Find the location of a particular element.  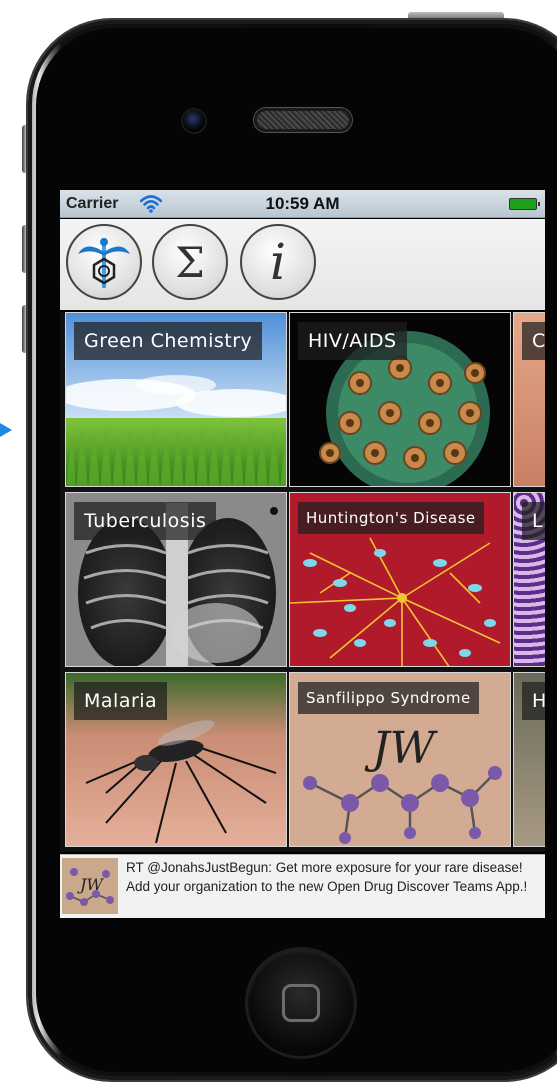

tile-label: Green Chemistry is located at coordinates (168, 341).